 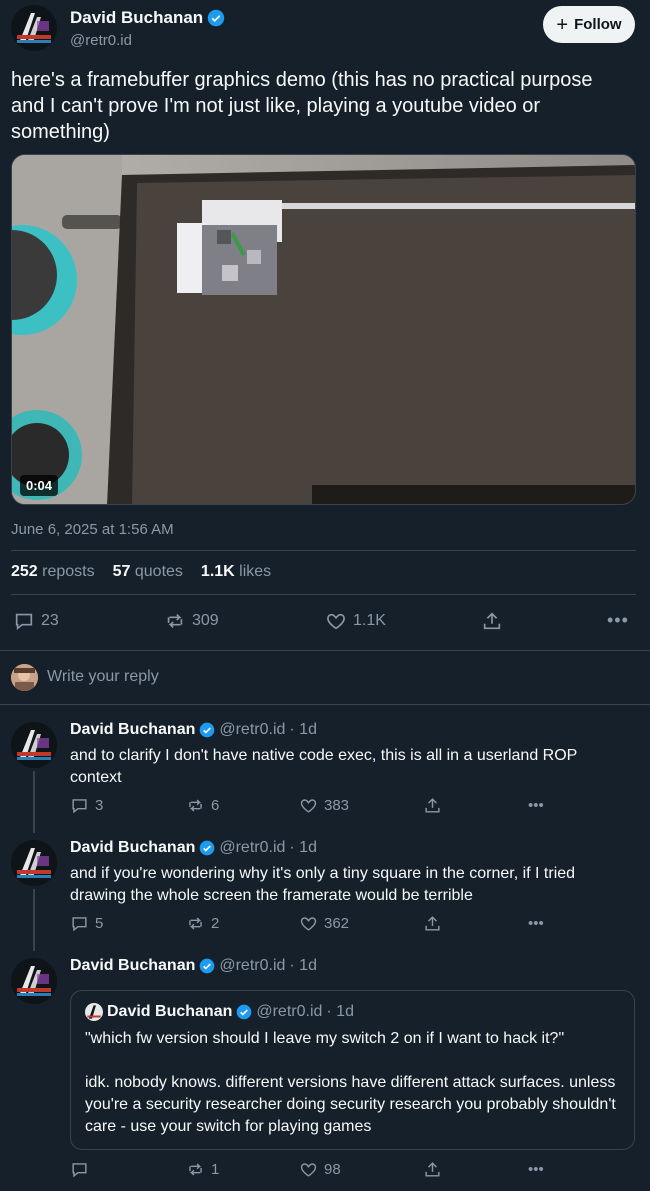 What do you see at coordinates (103, 677) in the screenshot?
I see `reply-input: Write your reply` at bounding box center [103, 677].